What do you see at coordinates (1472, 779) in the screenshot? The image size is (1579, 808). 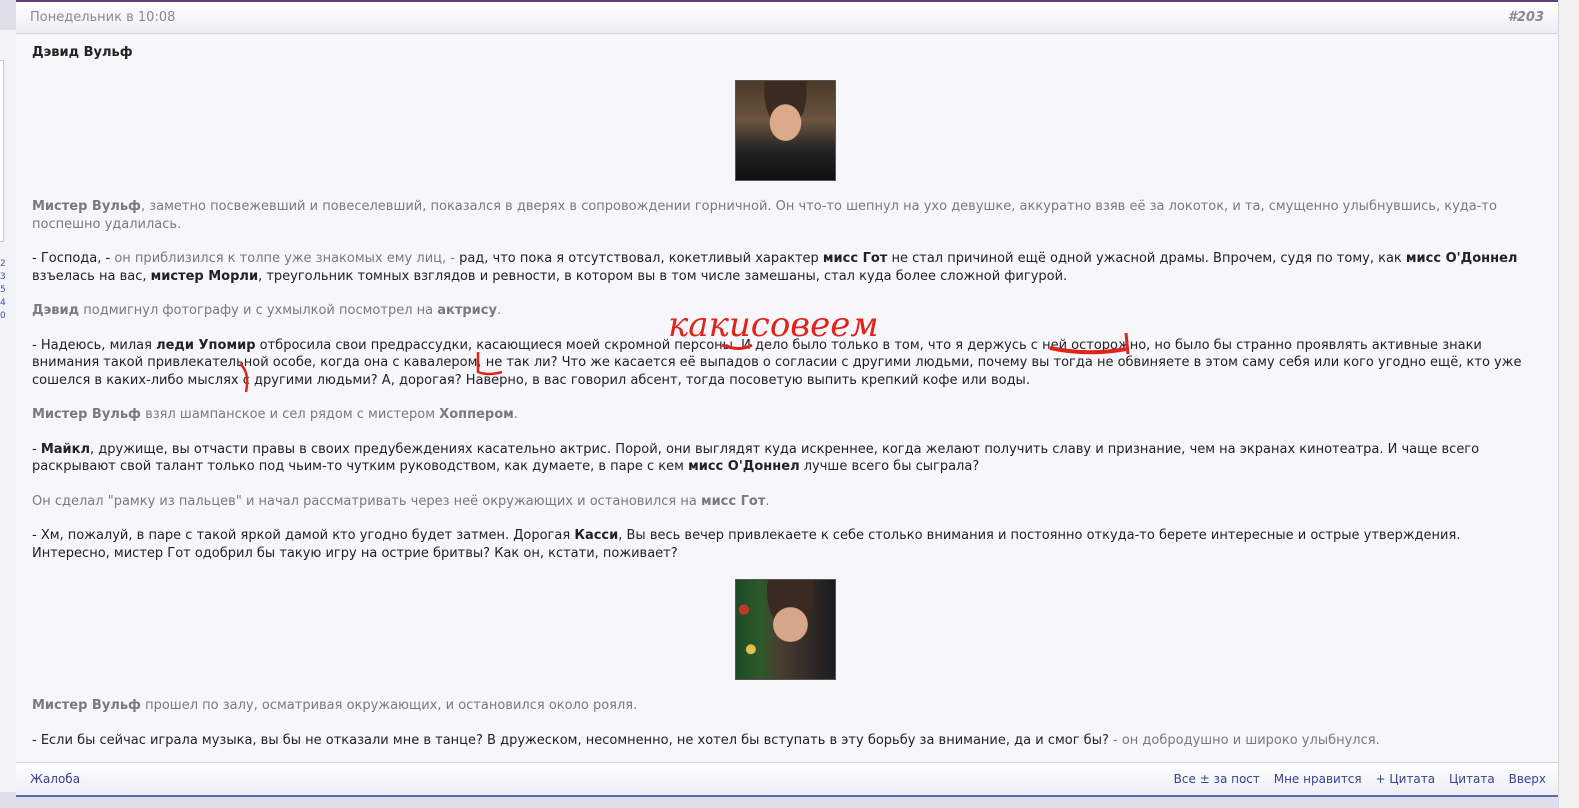 I see `quote-link: Цитата` at bounding box center [1472, 779].